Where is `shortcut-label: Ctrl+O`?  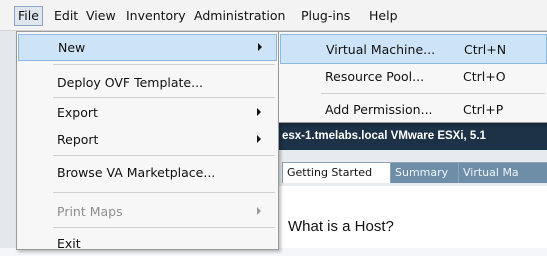
shortcut-label: Ctrl+O is located at coordinates (484, 76).